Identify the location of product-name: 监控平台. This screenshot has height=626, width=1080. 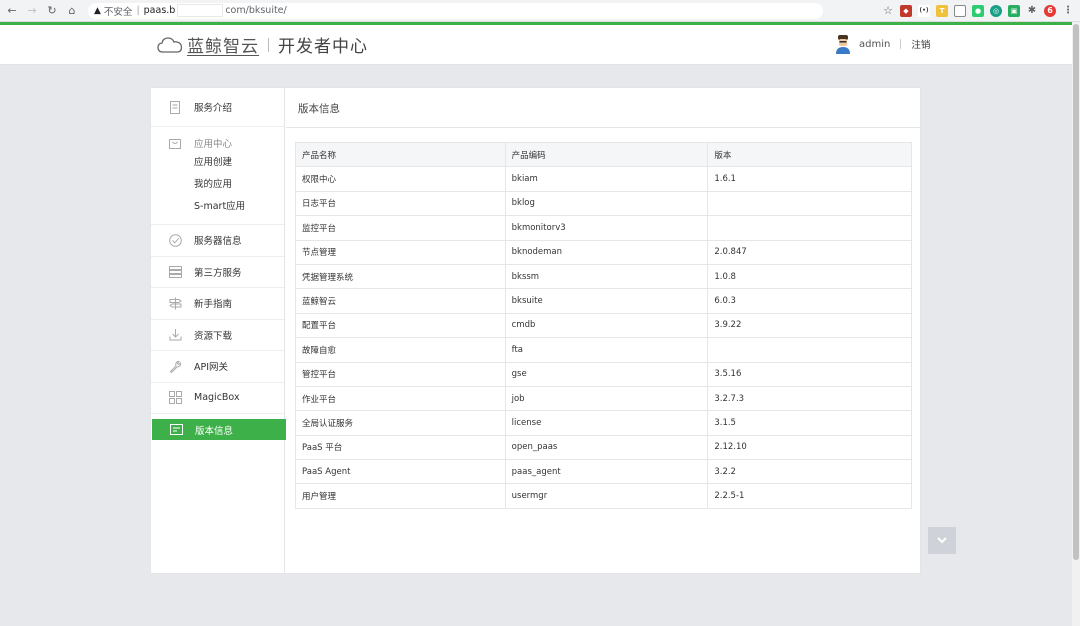
(400, 228).